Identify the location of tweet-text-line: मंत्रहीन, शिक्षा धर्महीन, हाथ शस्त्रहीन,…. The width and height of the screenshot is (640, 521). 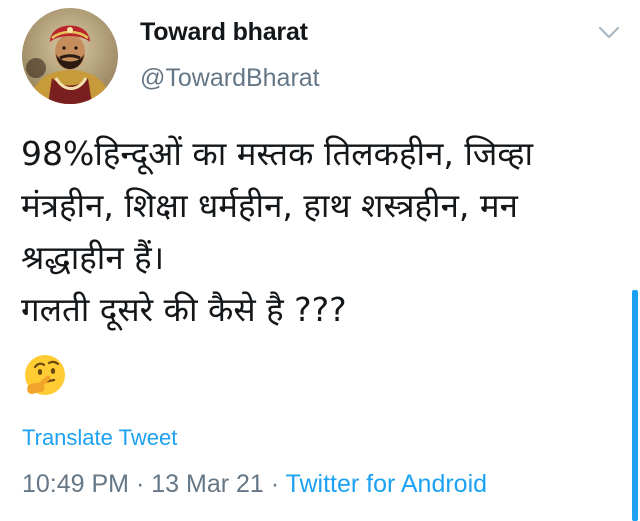
(269, 205).